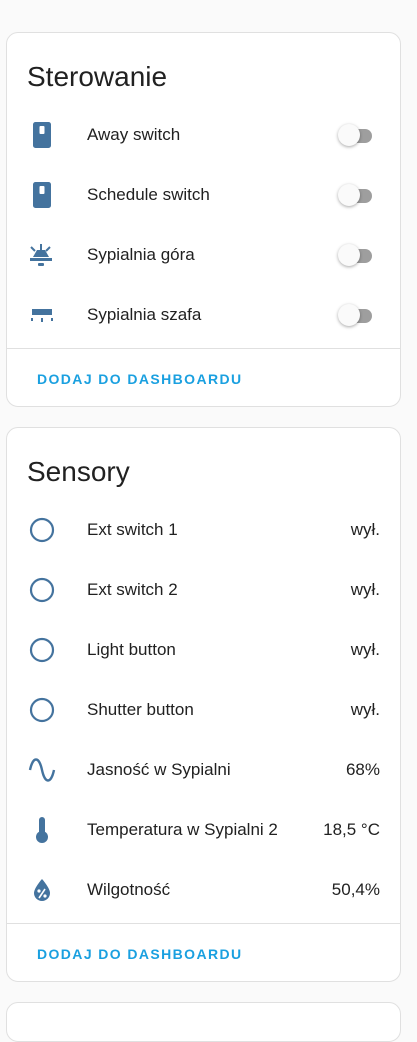 This screenshot has width=417, height=1042. Describe the element at coordinates (355, 889) in the screenshot. I see `sensor-value: 50,4%` at that location.